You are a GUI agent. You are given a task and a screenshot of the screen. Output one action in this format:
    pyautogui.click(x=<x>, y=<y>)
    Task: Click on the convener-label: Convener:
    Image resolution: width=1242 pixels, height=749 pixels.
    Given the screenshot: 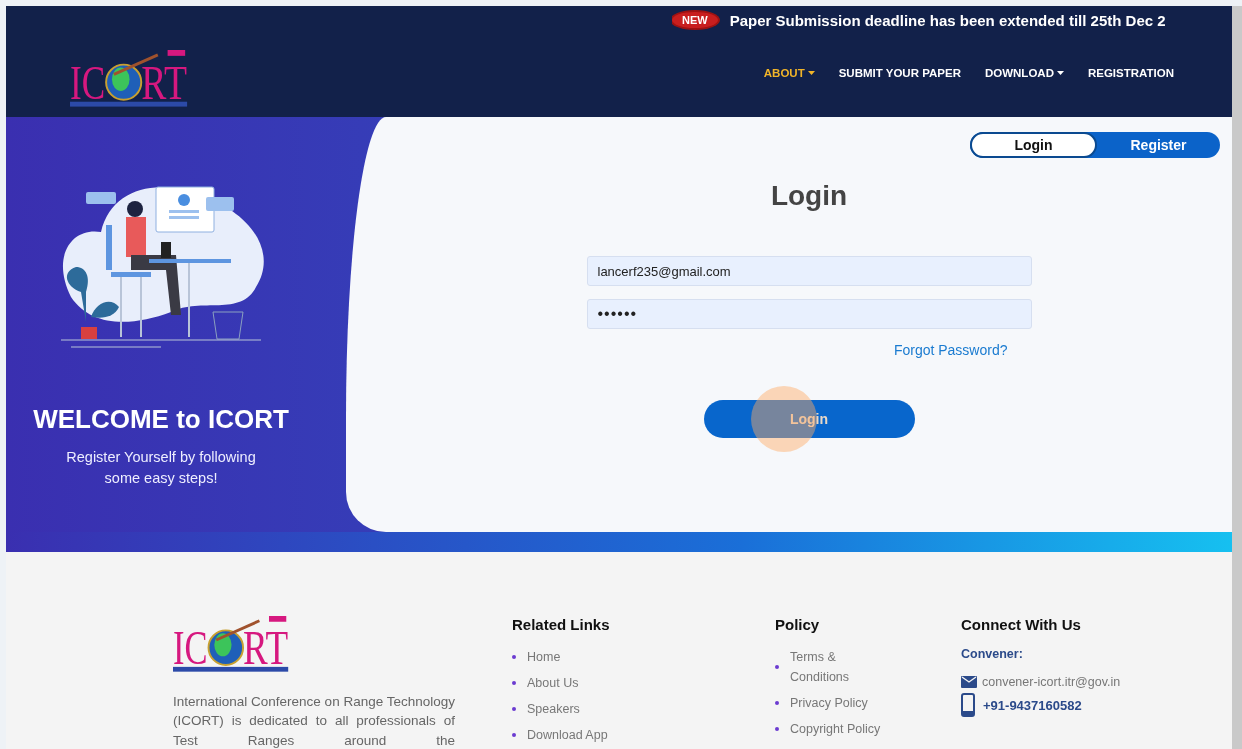 What is the action you would take?
    pyautogui.click(x=992, y=654)
    